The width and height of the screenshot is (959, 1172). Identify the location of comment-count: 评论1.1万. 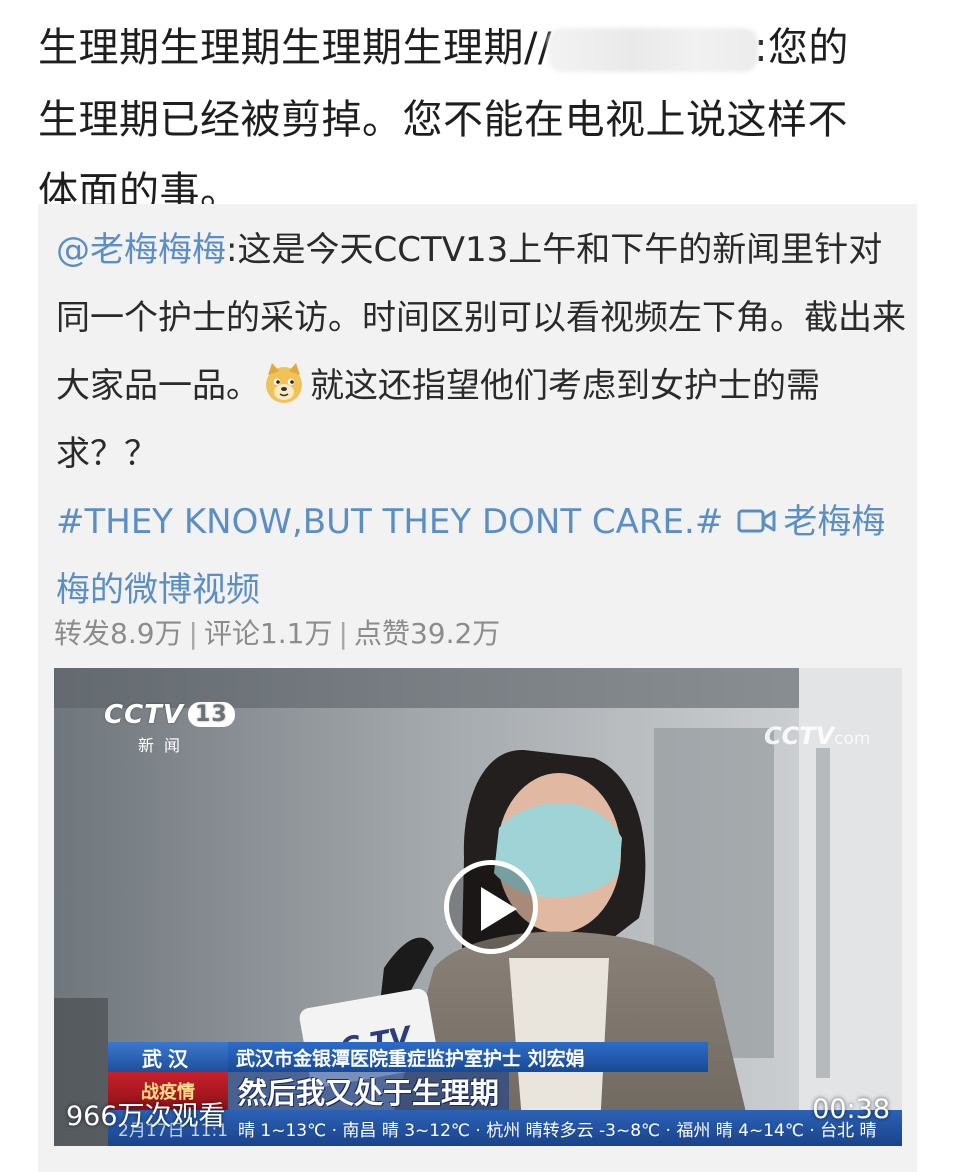
(268, 633).